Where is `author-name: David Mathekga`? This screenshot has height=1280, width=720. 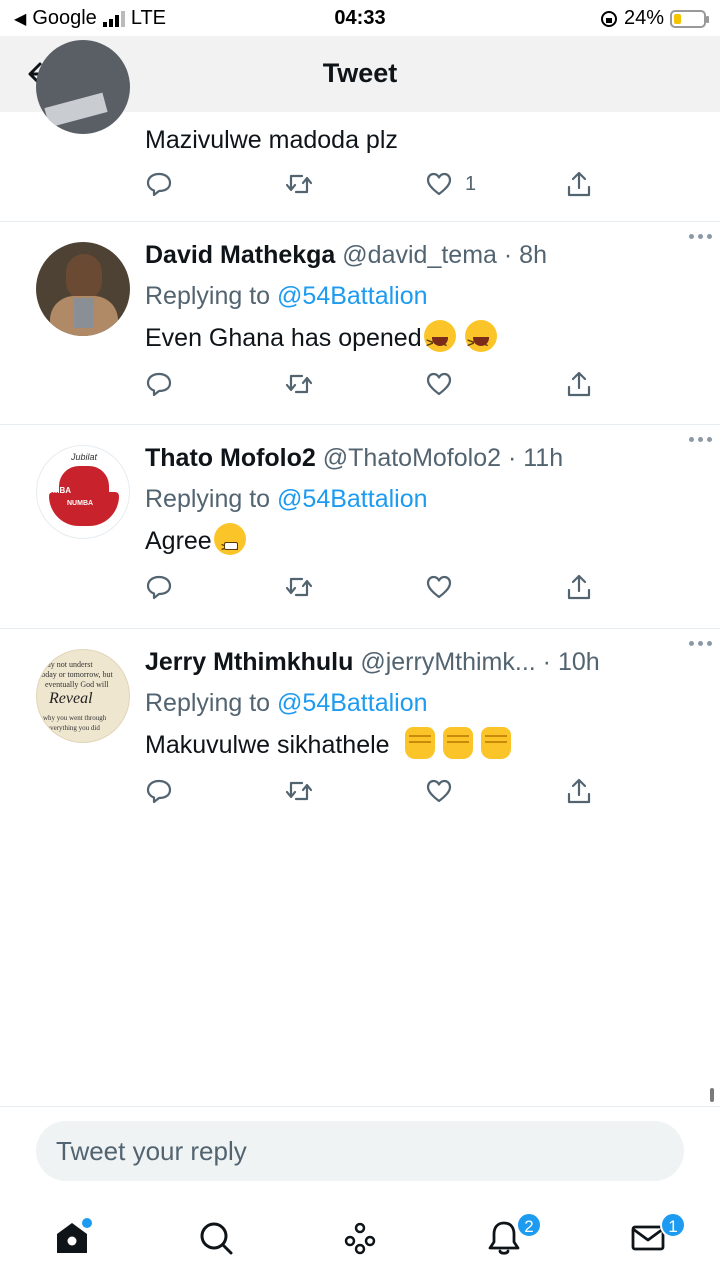
author-name: David Mathekga is located at coordinates (240, 255).